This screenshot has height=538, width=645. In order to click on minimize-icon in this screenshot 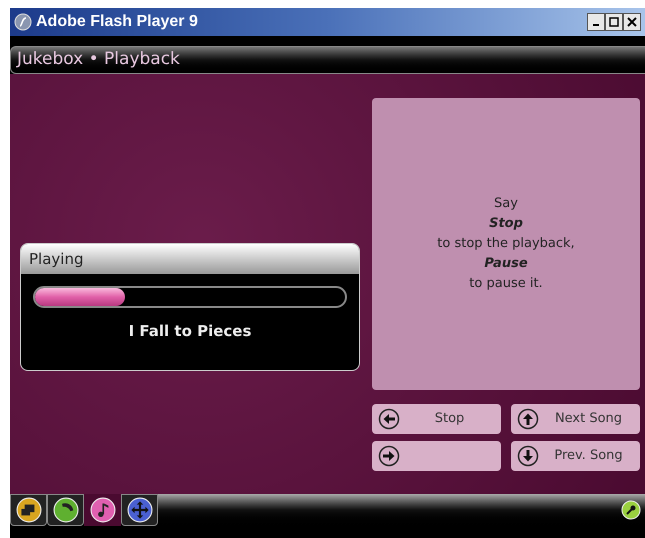, I will do `click(596, 25)`.